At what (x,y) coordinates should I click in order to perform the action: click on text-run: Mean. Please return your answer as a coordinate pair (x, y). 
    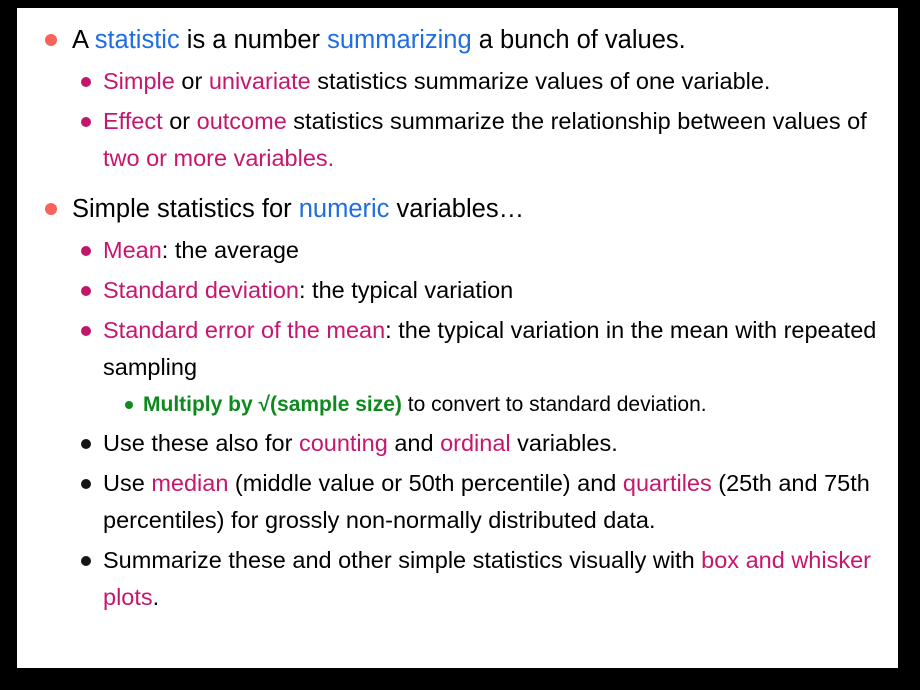
    Looking at the image, I should click on (132, 250).